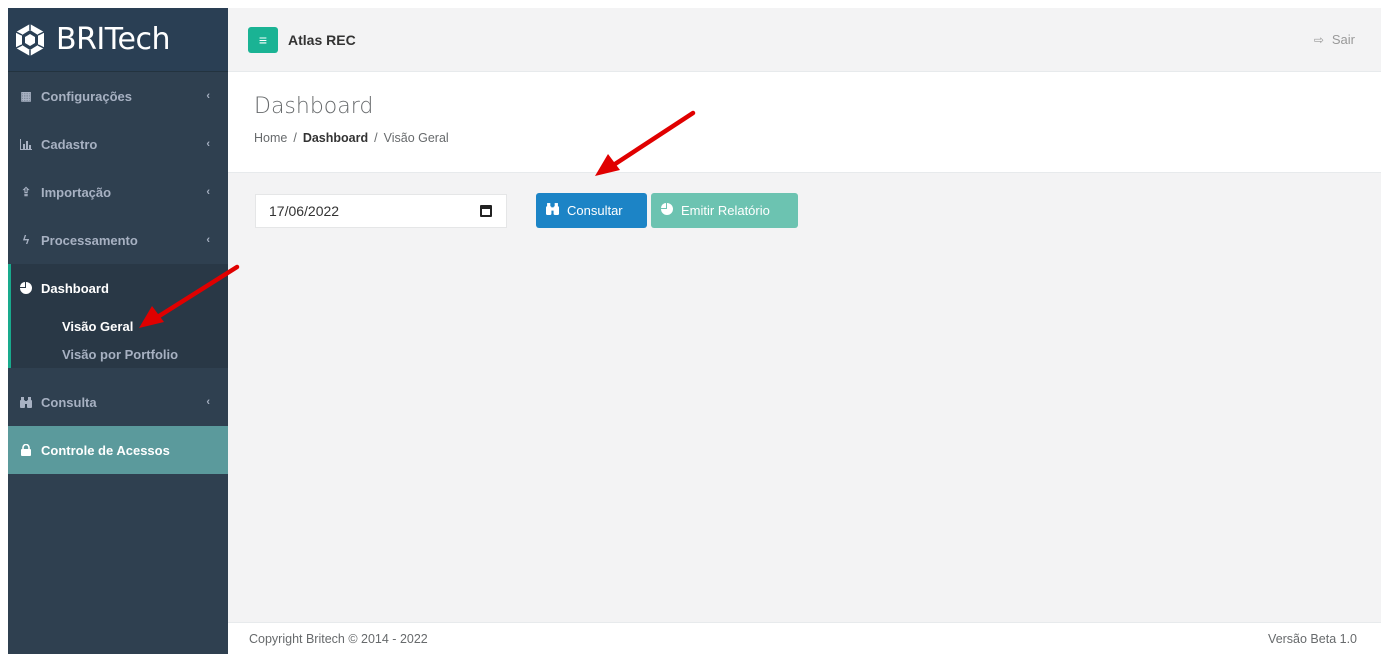  I want to click on bar-chart-icon, so click(26, 144).